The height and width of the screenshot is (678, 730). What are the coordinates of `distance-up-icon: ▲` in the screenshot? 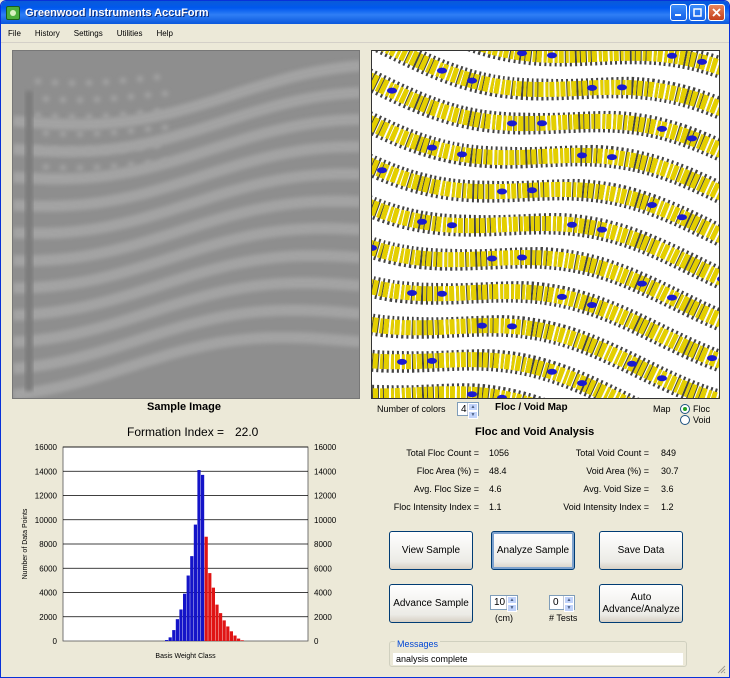 It's located at (512, 600).